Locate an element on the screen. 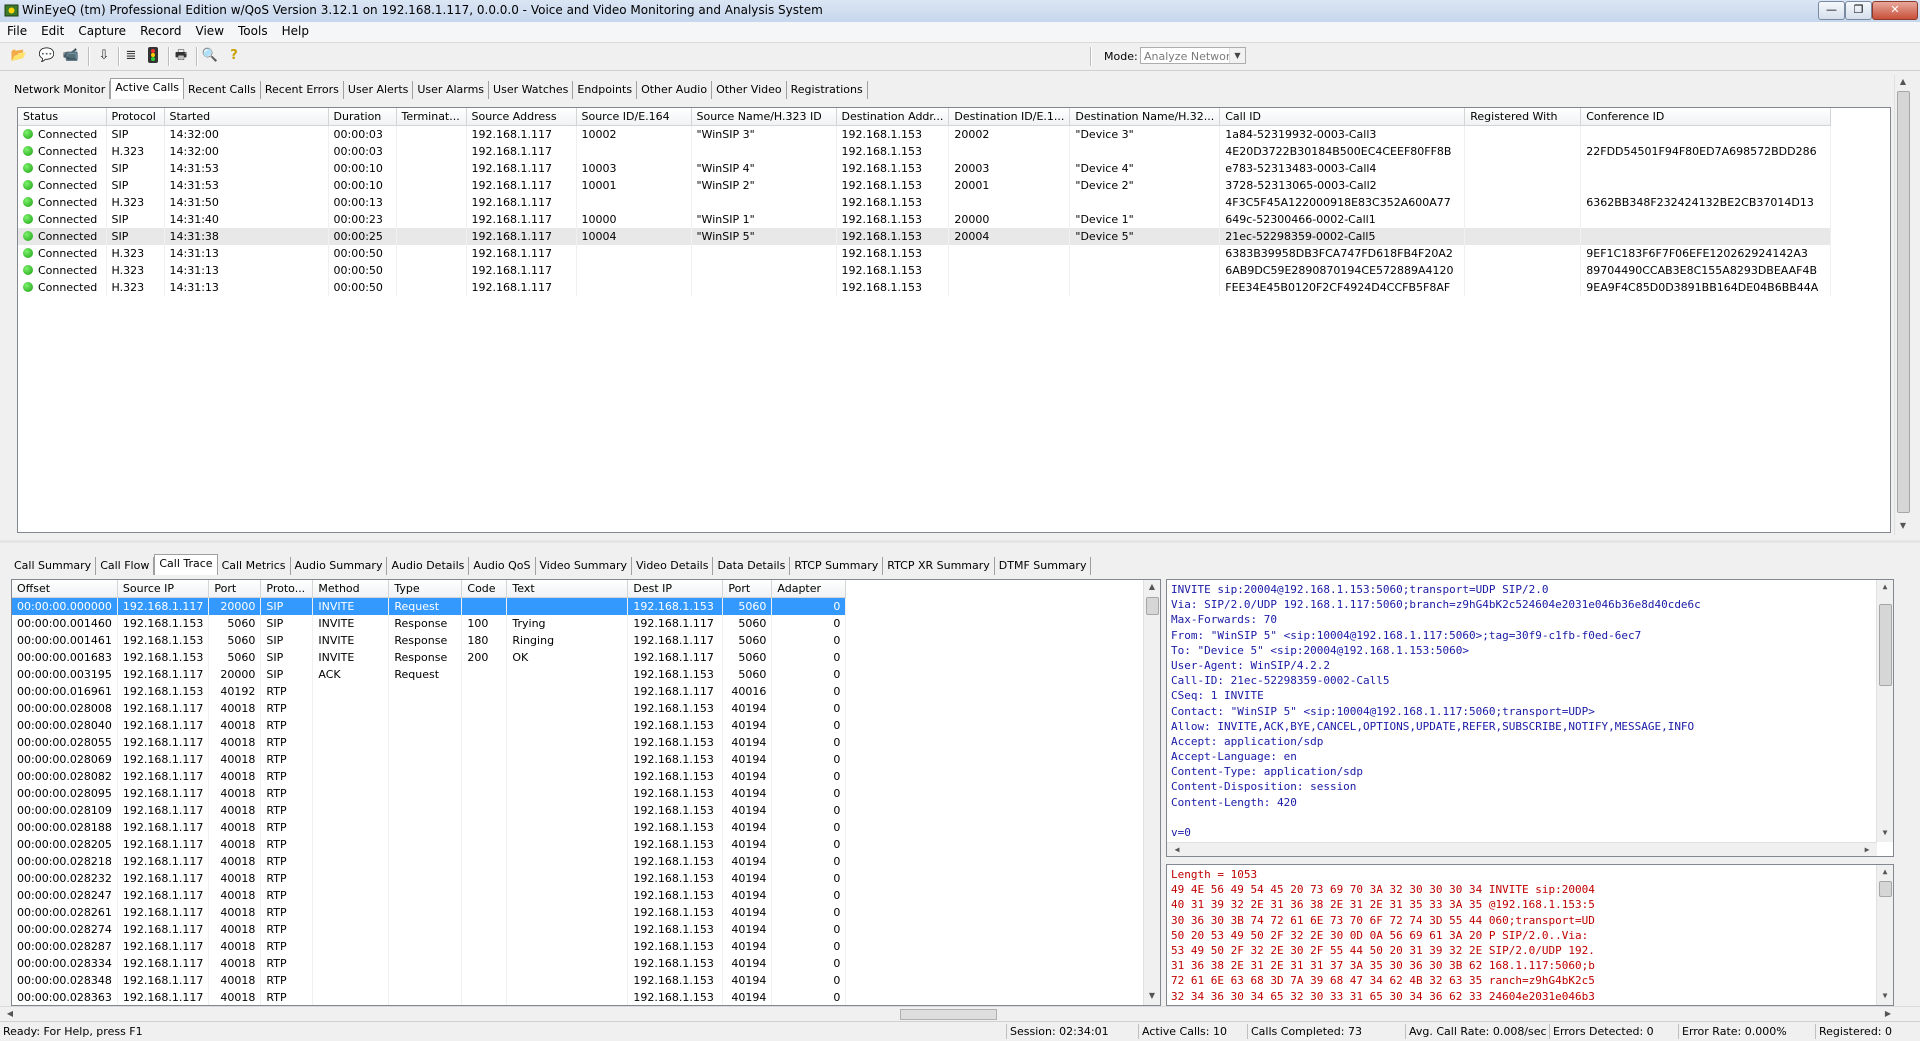 The image size is (1920, 1041). close-button: ✕ is located at coordinates (1895, 10).